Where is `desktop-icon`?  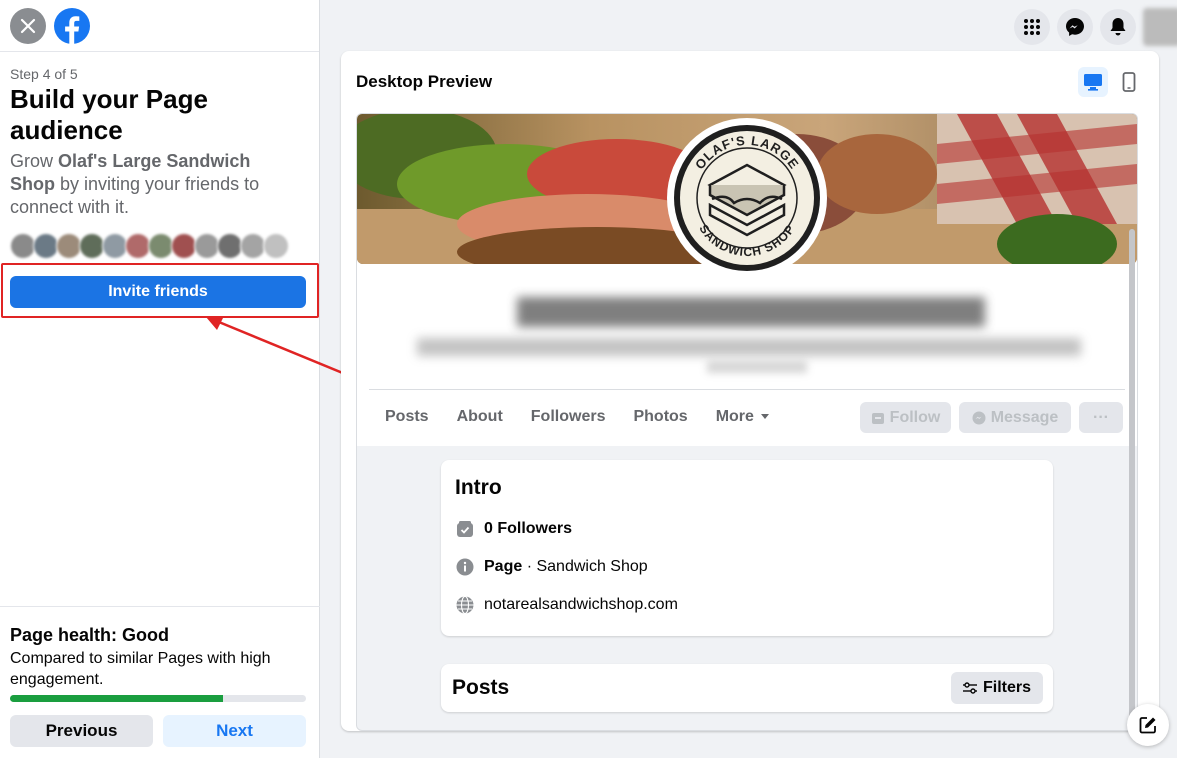
desktop-icon is located at coordinates (1093, 82).